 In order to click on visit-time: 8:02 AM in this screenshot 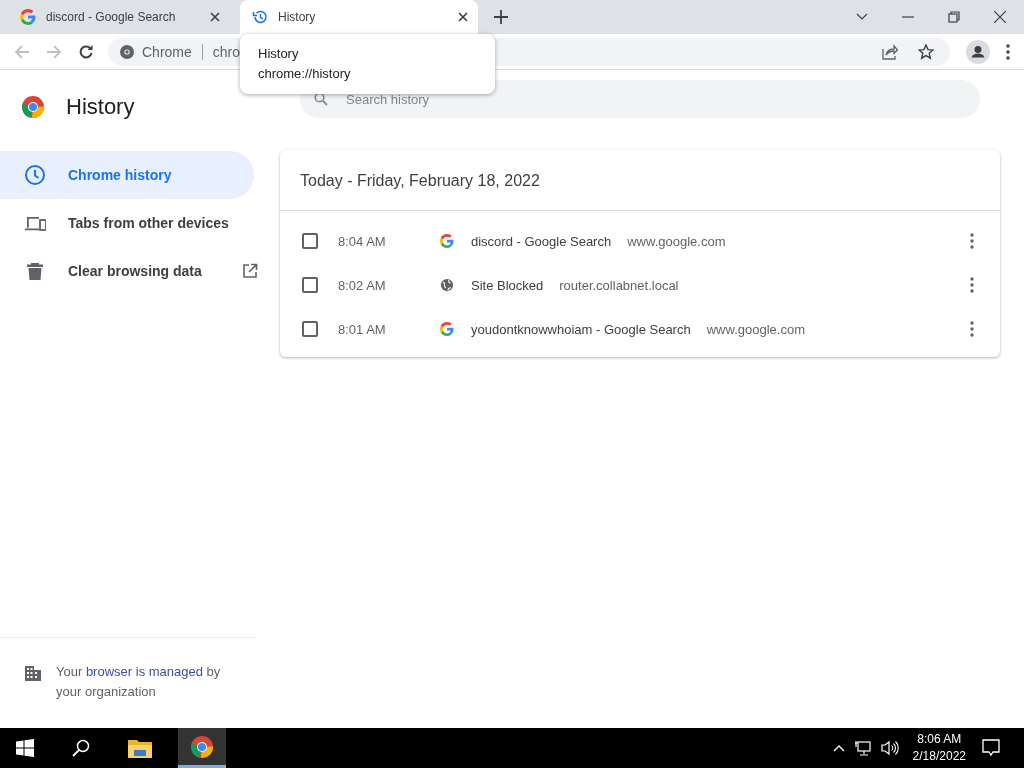, I will do `click(362, 285)`.